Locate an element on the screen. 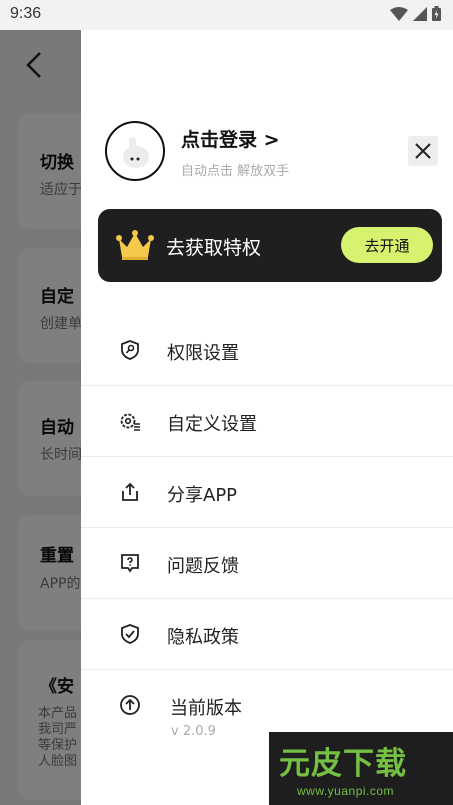 The height and width of the screenshot is (805, 453). watermark-title: 元皮下载 is located at coordinates (343, 764).